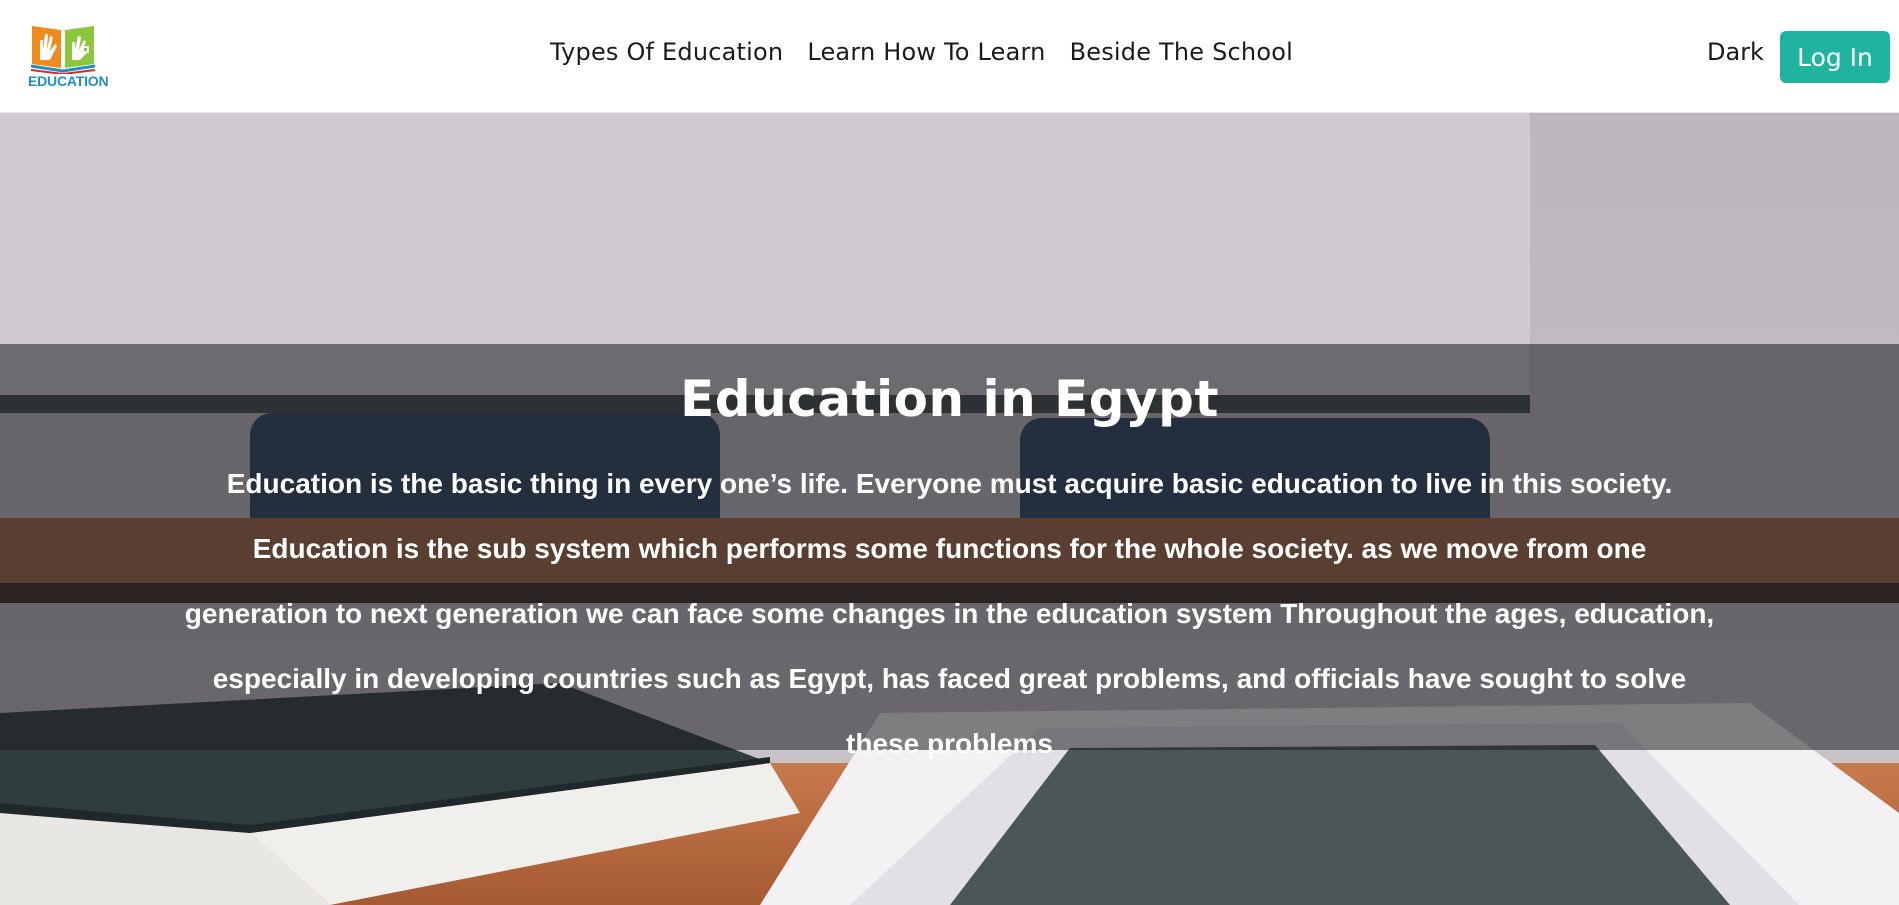  I want to click on logo-text: EDUCATION, so click(68, 81).